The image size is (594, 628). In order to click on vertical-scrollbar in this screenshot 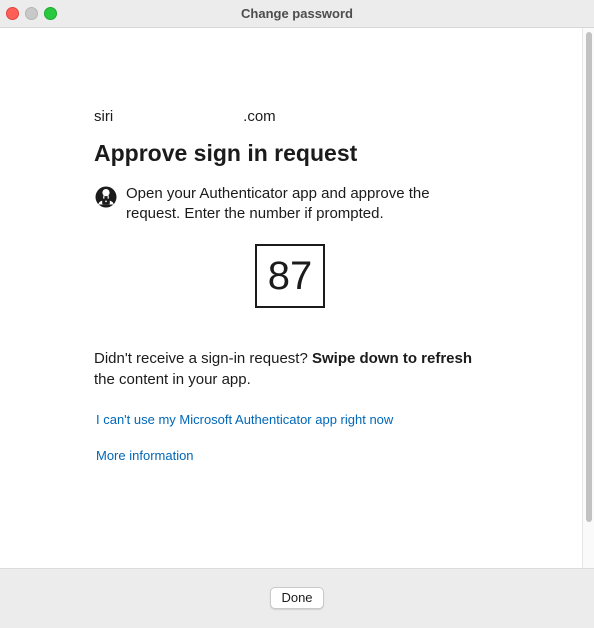, I will do `click(588, 298)`.